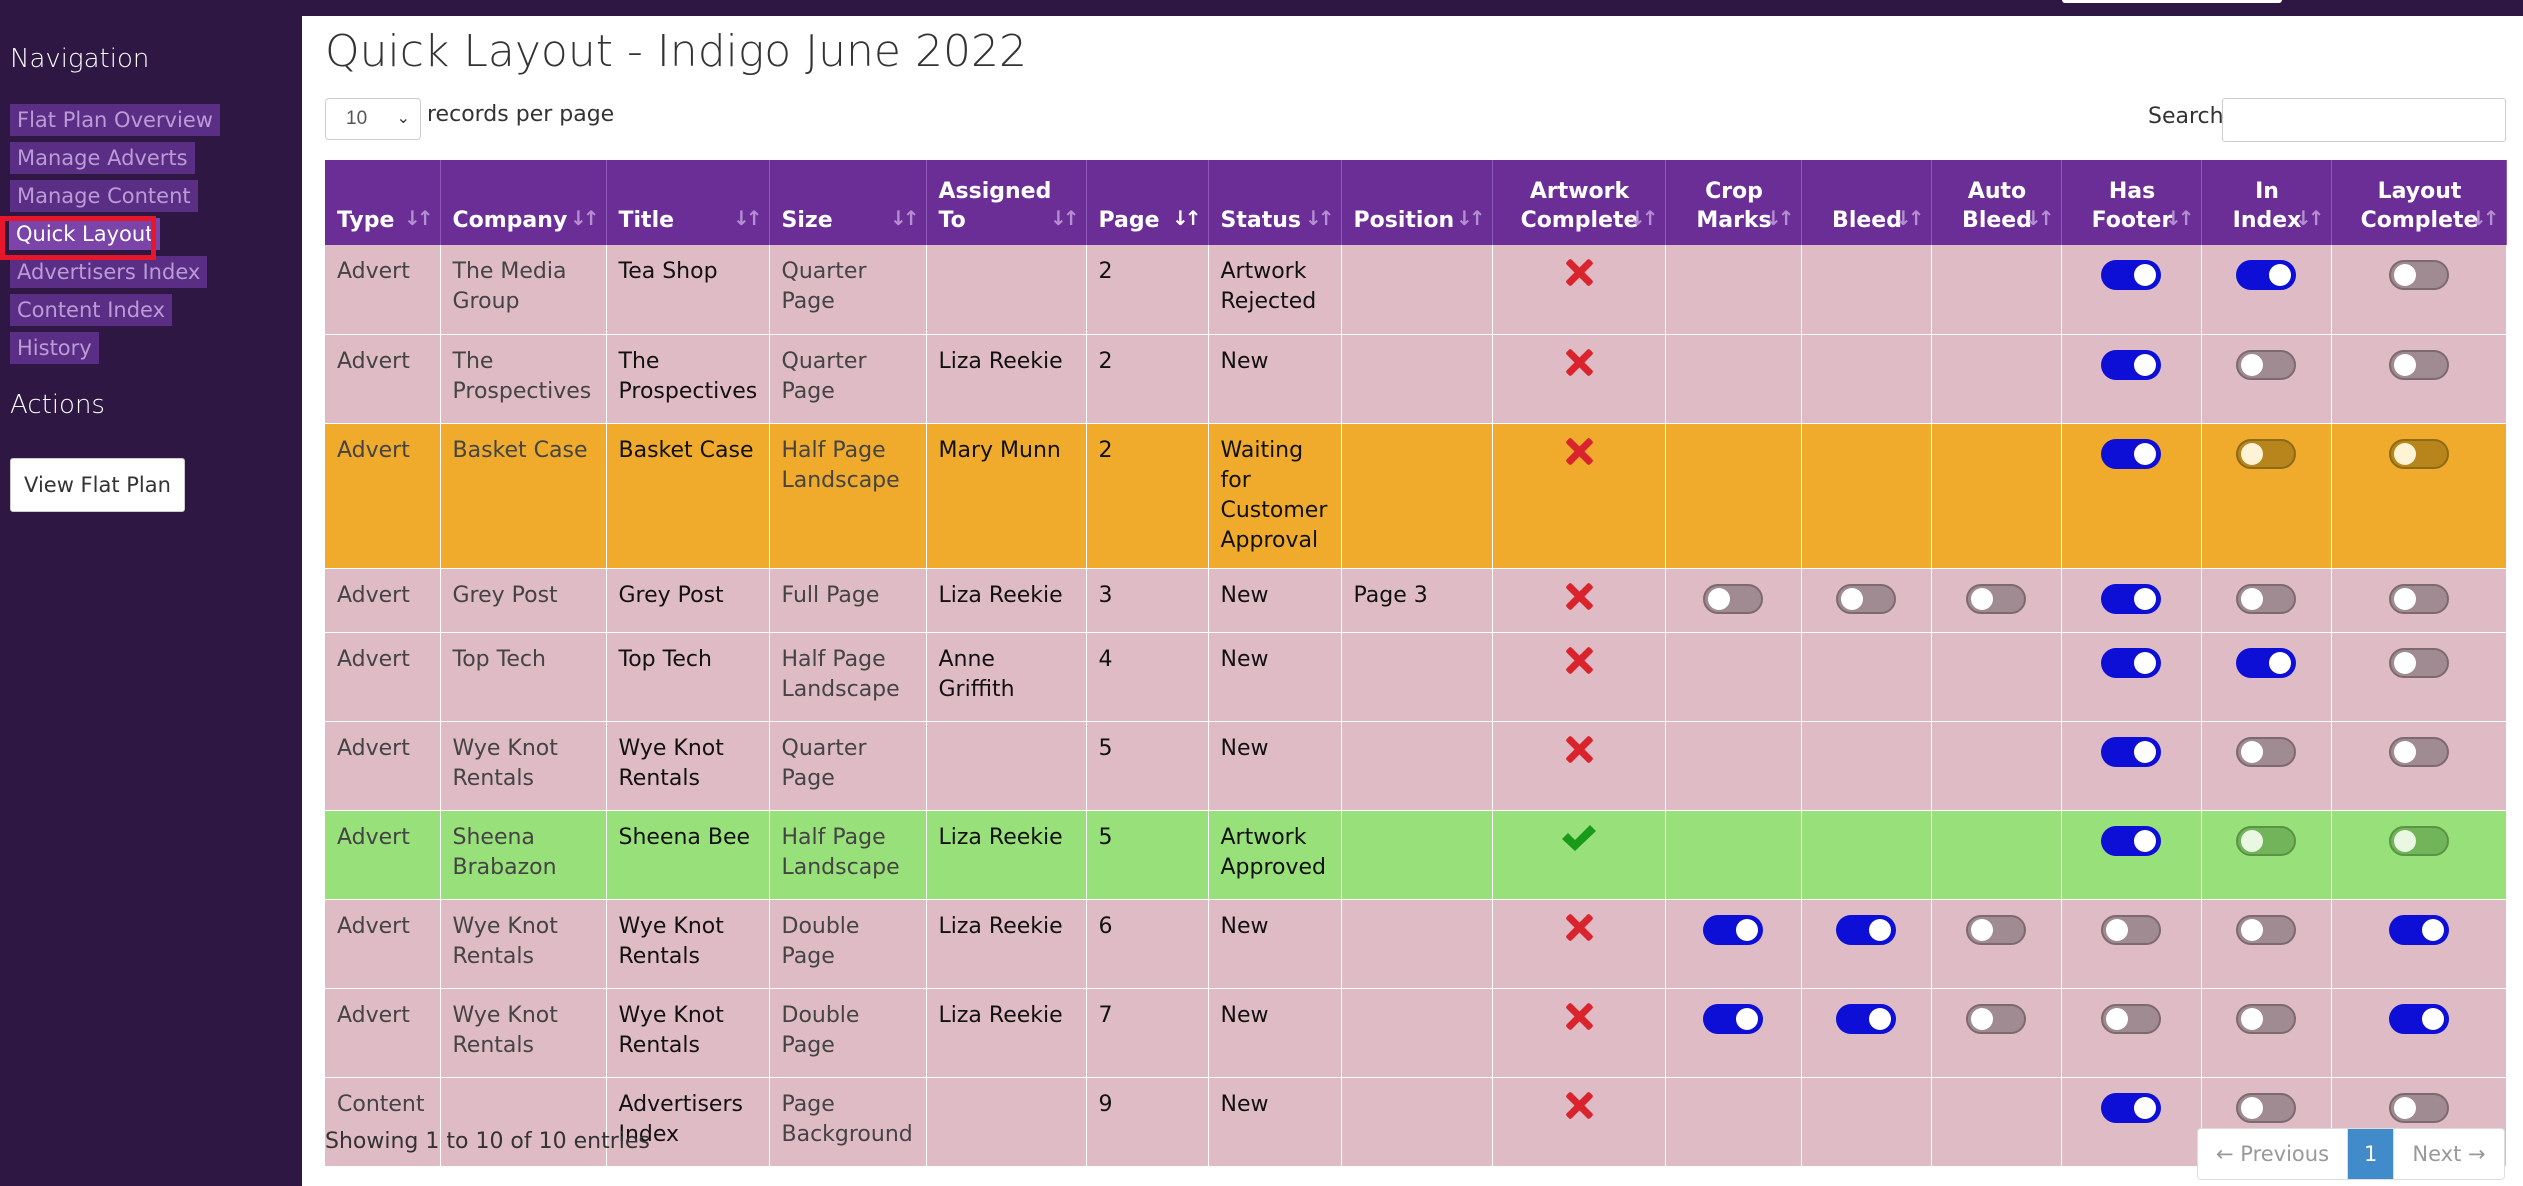  Describe the element at coordinates (1275, 202) in the screenshot. I see `column-header-status: Status ↓↑` at that location.